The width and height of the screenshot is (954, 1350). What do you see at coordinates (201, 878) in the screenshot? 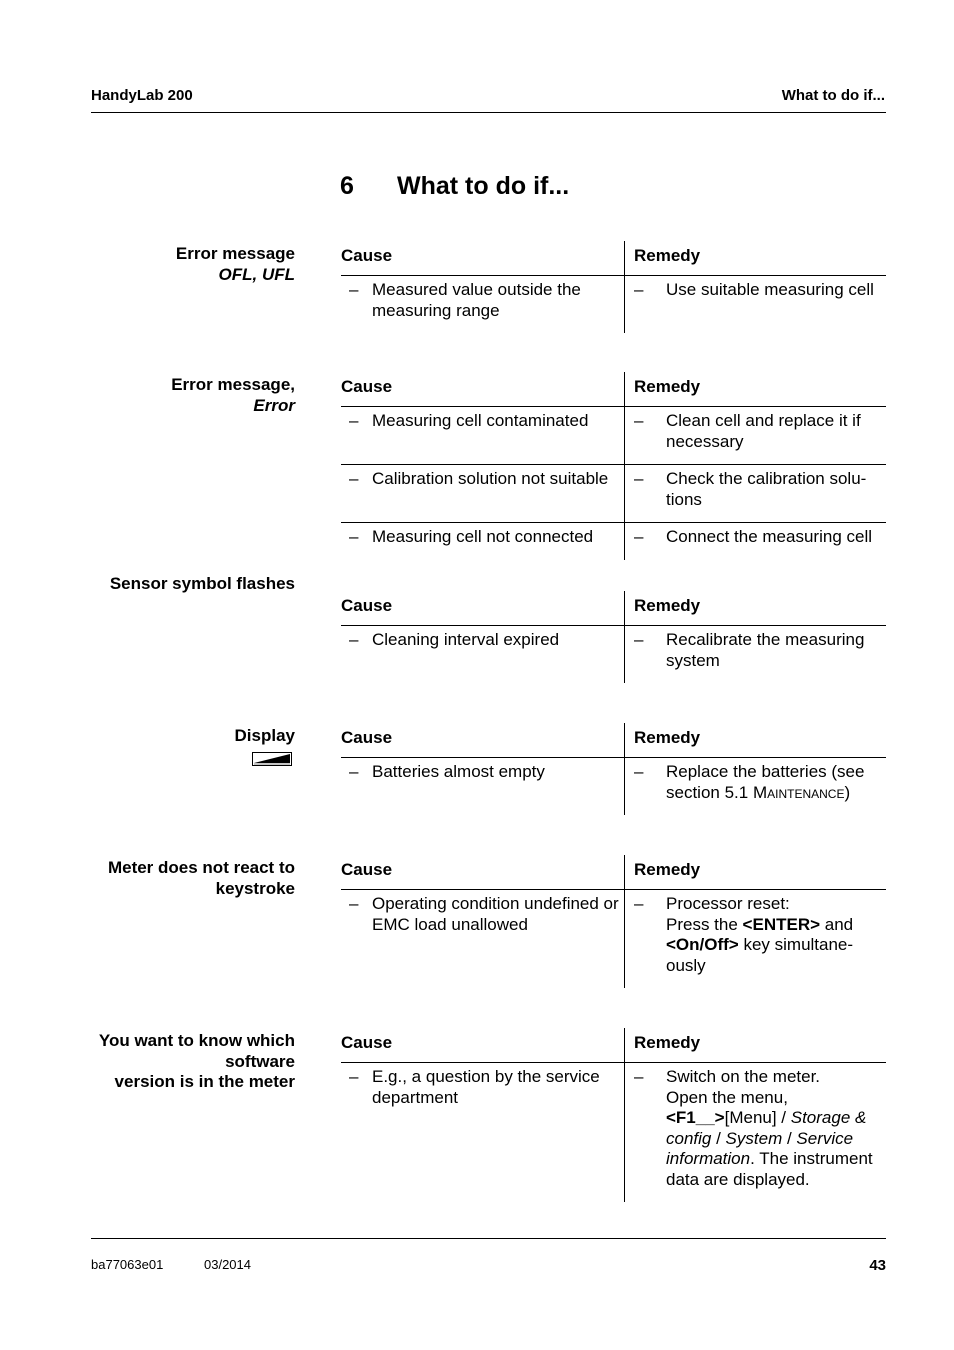
I see `section-label: Meter does not react to keystroke` at bounding box center [201, 878].